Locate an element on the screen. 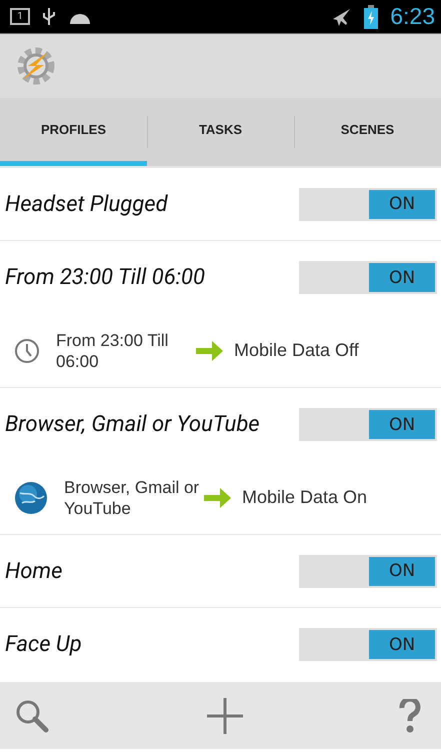 This screenshot has height=753, width=441. task-label: Mobile Data Off is located at coordinates (296, 350).